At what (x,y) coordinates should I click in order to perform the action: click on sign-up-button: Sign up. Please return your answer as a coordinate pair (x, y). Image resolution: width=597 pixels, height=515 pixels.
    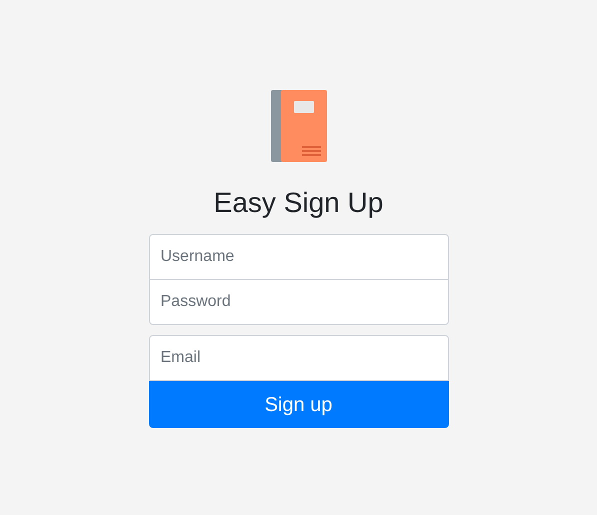
    Looking at the image, I should click on (298, 404).